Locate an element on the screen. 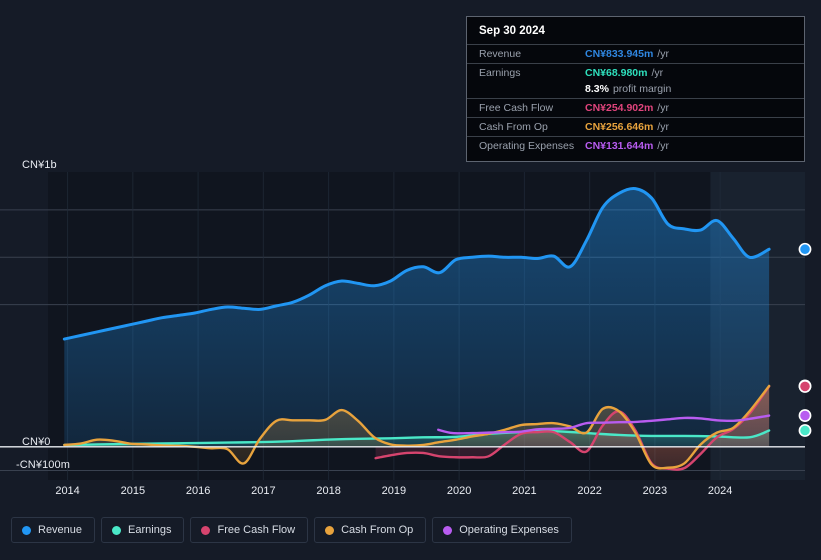 The height and width of the screenshot is (560, 821). legend-item-operating-expenses: Operating Expenses is located at coordinates (502, 530).